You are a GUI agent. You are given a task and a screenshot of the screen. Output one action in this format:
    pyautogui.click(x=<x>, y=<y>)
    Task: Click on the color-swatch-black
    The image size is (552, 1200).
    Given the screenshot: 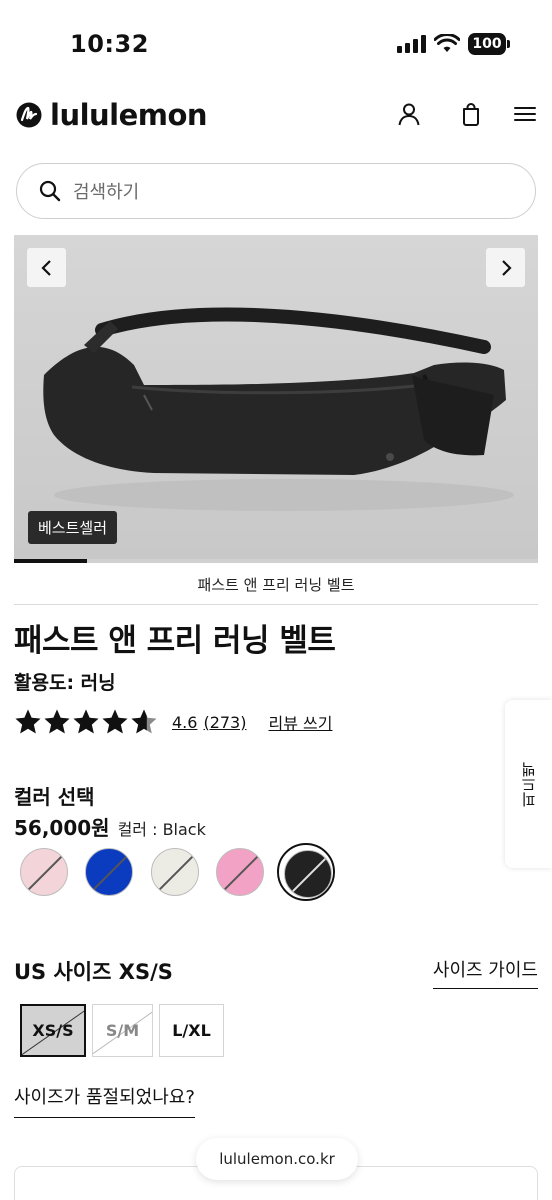 What is the action you would take?
    pyautogui.click(x=306, y=872)
    